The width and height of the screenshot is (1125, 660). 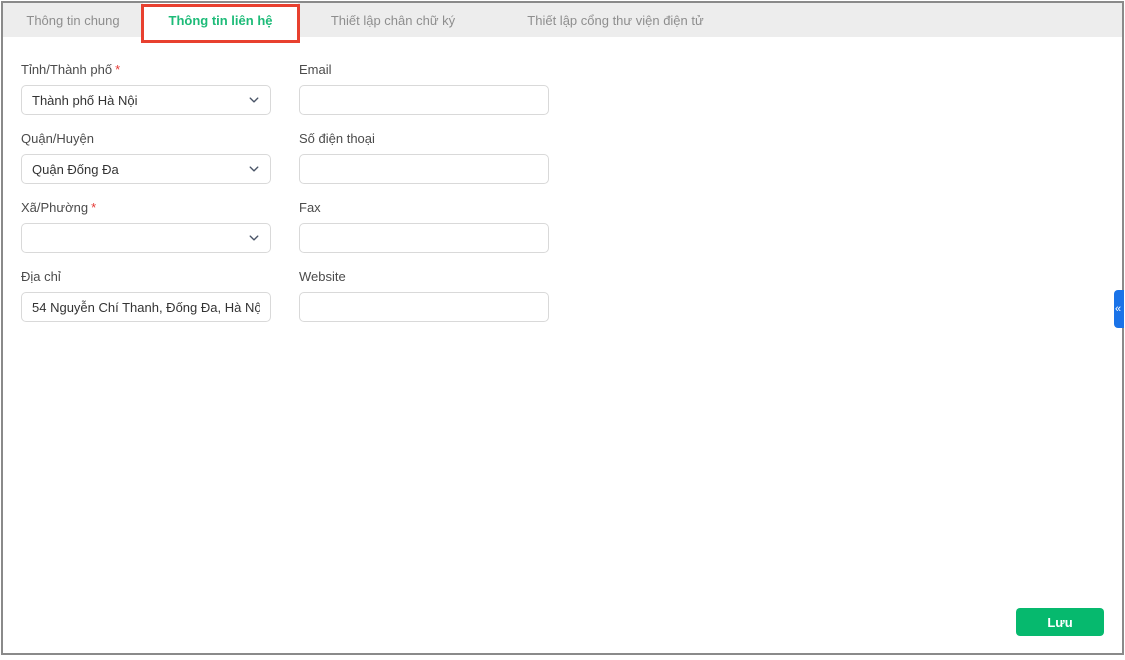 I want to click on select-value: Thành phố Hà Nội, so click(x=85, y=100).